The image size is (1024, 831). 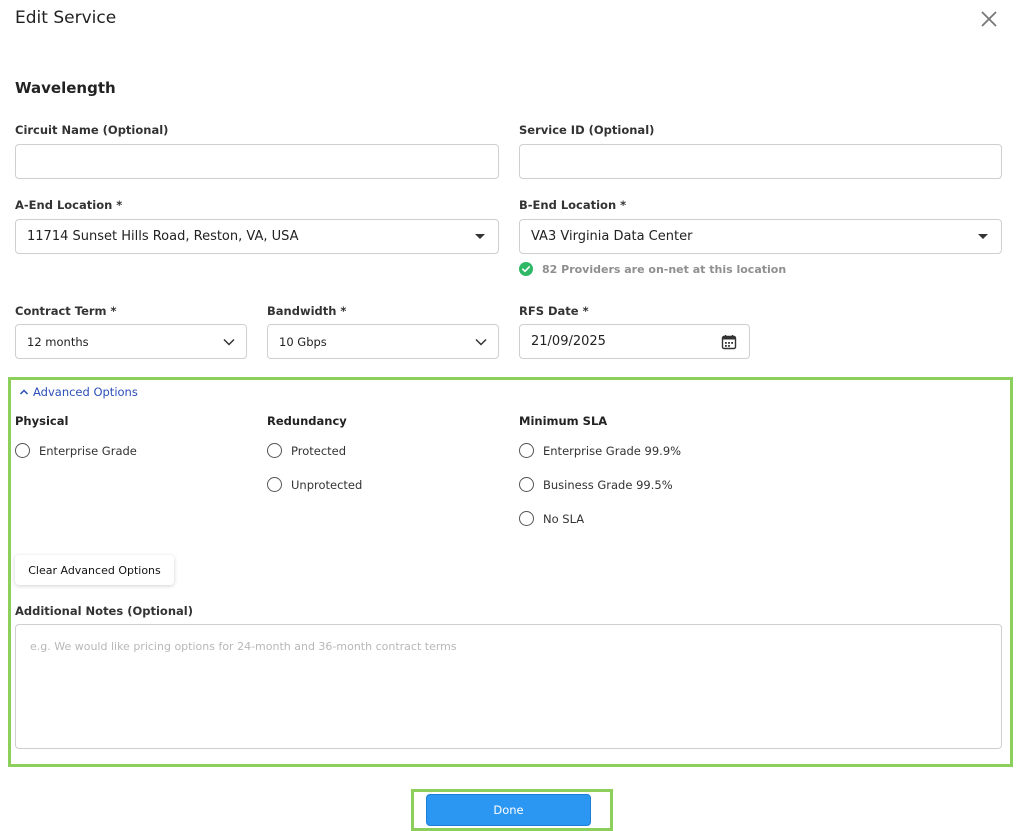 I want to click on radio-redundancy-protected: Protected, so click(x=306, y=450).